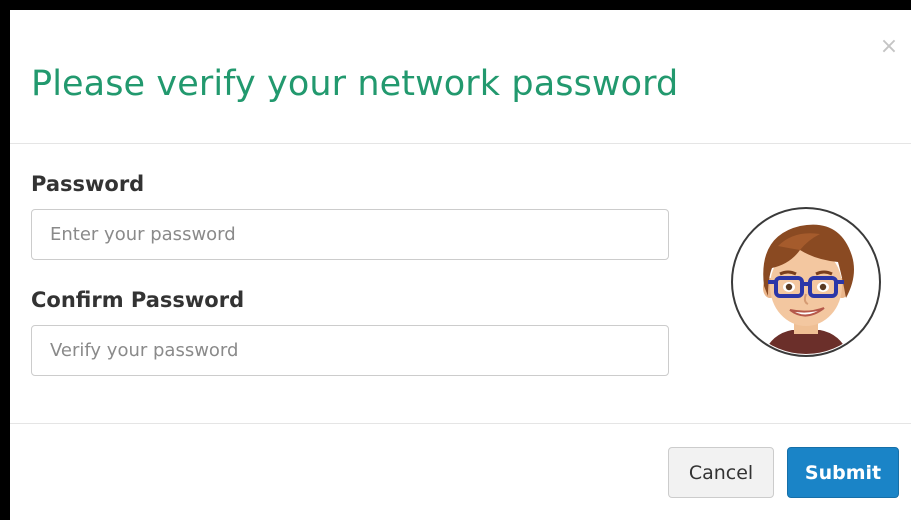 This screenshot has height=520, width=911. I want to click on footer-divider, so click(460, 423).